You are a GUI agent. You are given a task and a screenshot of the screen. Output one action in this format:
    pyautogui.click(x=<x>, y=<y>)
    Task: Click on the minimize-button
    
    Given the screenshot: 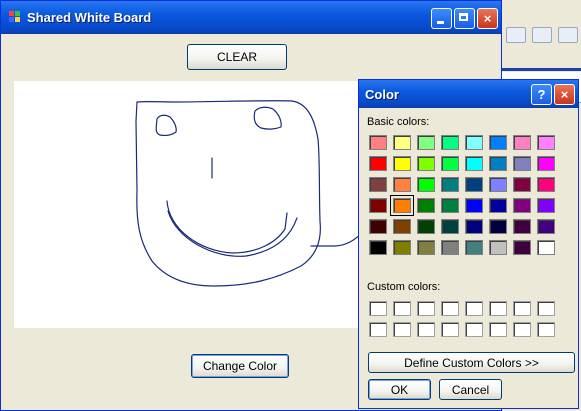 What is the action you would take?
    pyautogui.click(x=441, y=18)
    